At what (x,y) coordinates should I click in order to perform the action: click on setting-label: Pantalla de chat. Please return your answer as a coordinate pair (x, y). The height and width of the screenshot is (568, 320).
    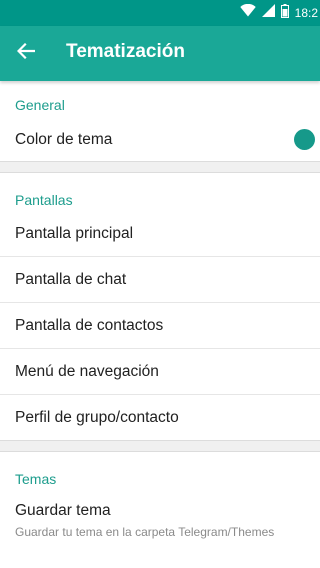
    Looking at the image, I should click on (71, 279).